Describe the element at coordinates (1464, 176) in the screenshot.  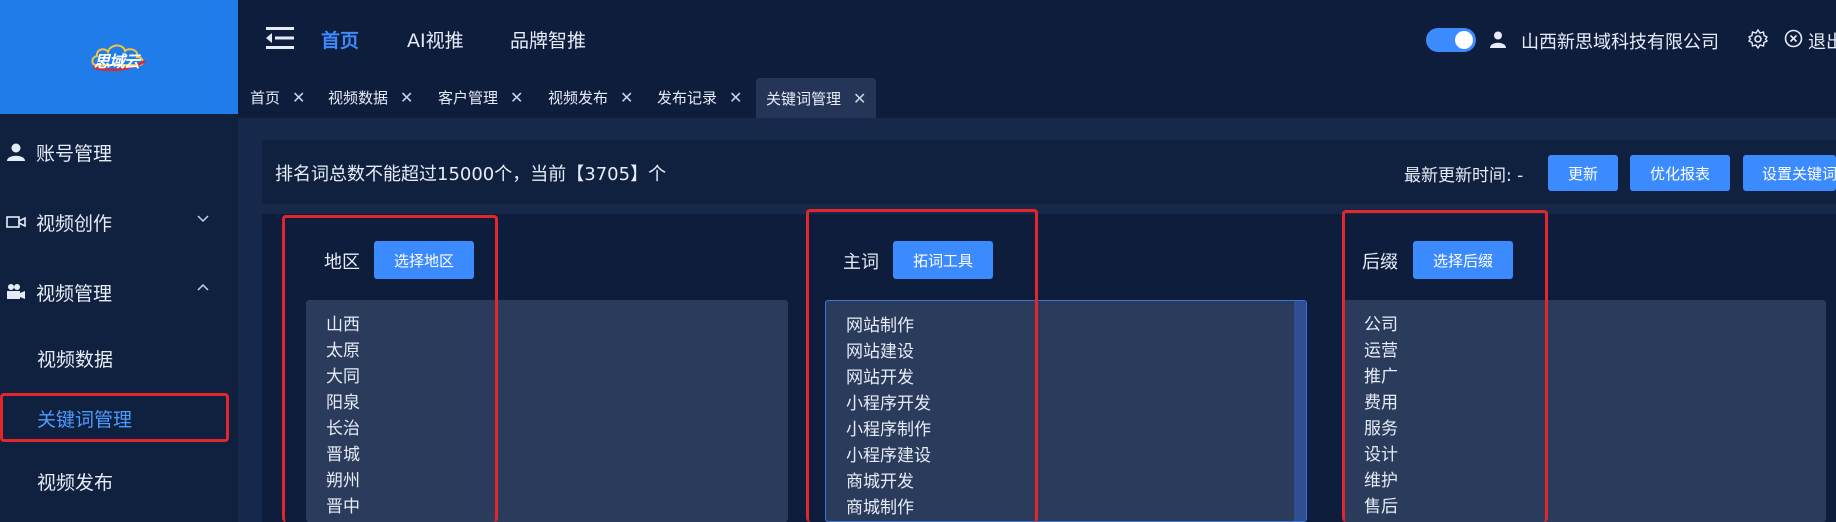
I see `last-update-label: 最新更新时间: -` at that location.